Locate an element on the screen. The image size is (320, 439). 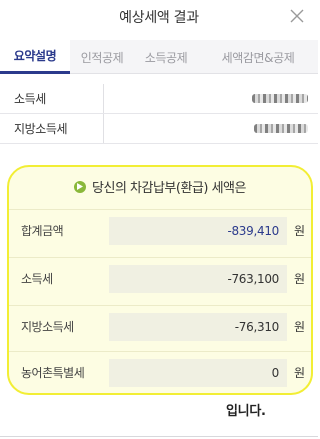
tab-tax-credit: 세액감면&공제 is located at coordinates (258, 57).